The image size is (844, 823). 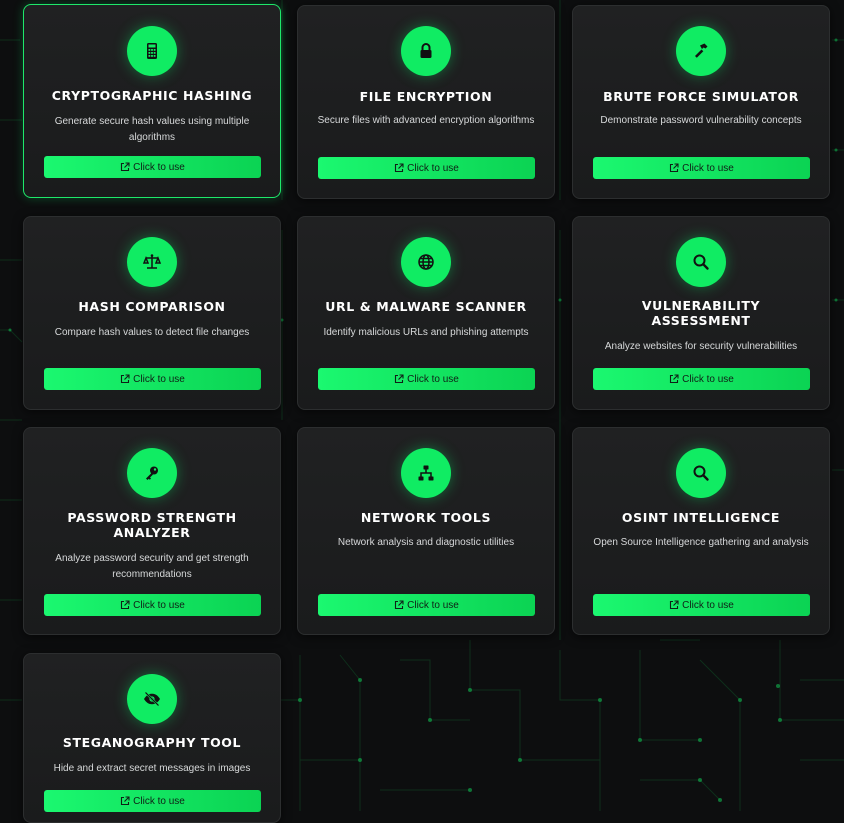 I want to click on tool-title: OSINT Intelligence, so click(x=701, y=517).